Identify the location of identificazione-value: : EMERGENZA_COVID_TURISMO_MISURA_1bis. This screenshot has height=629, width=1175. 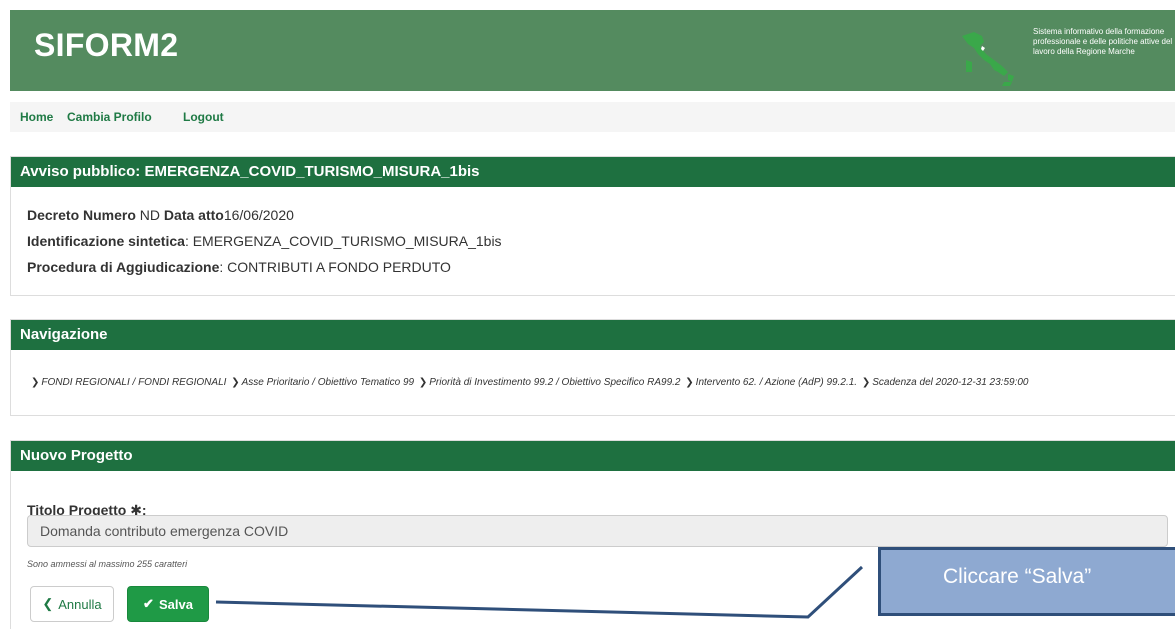
(343, 241).